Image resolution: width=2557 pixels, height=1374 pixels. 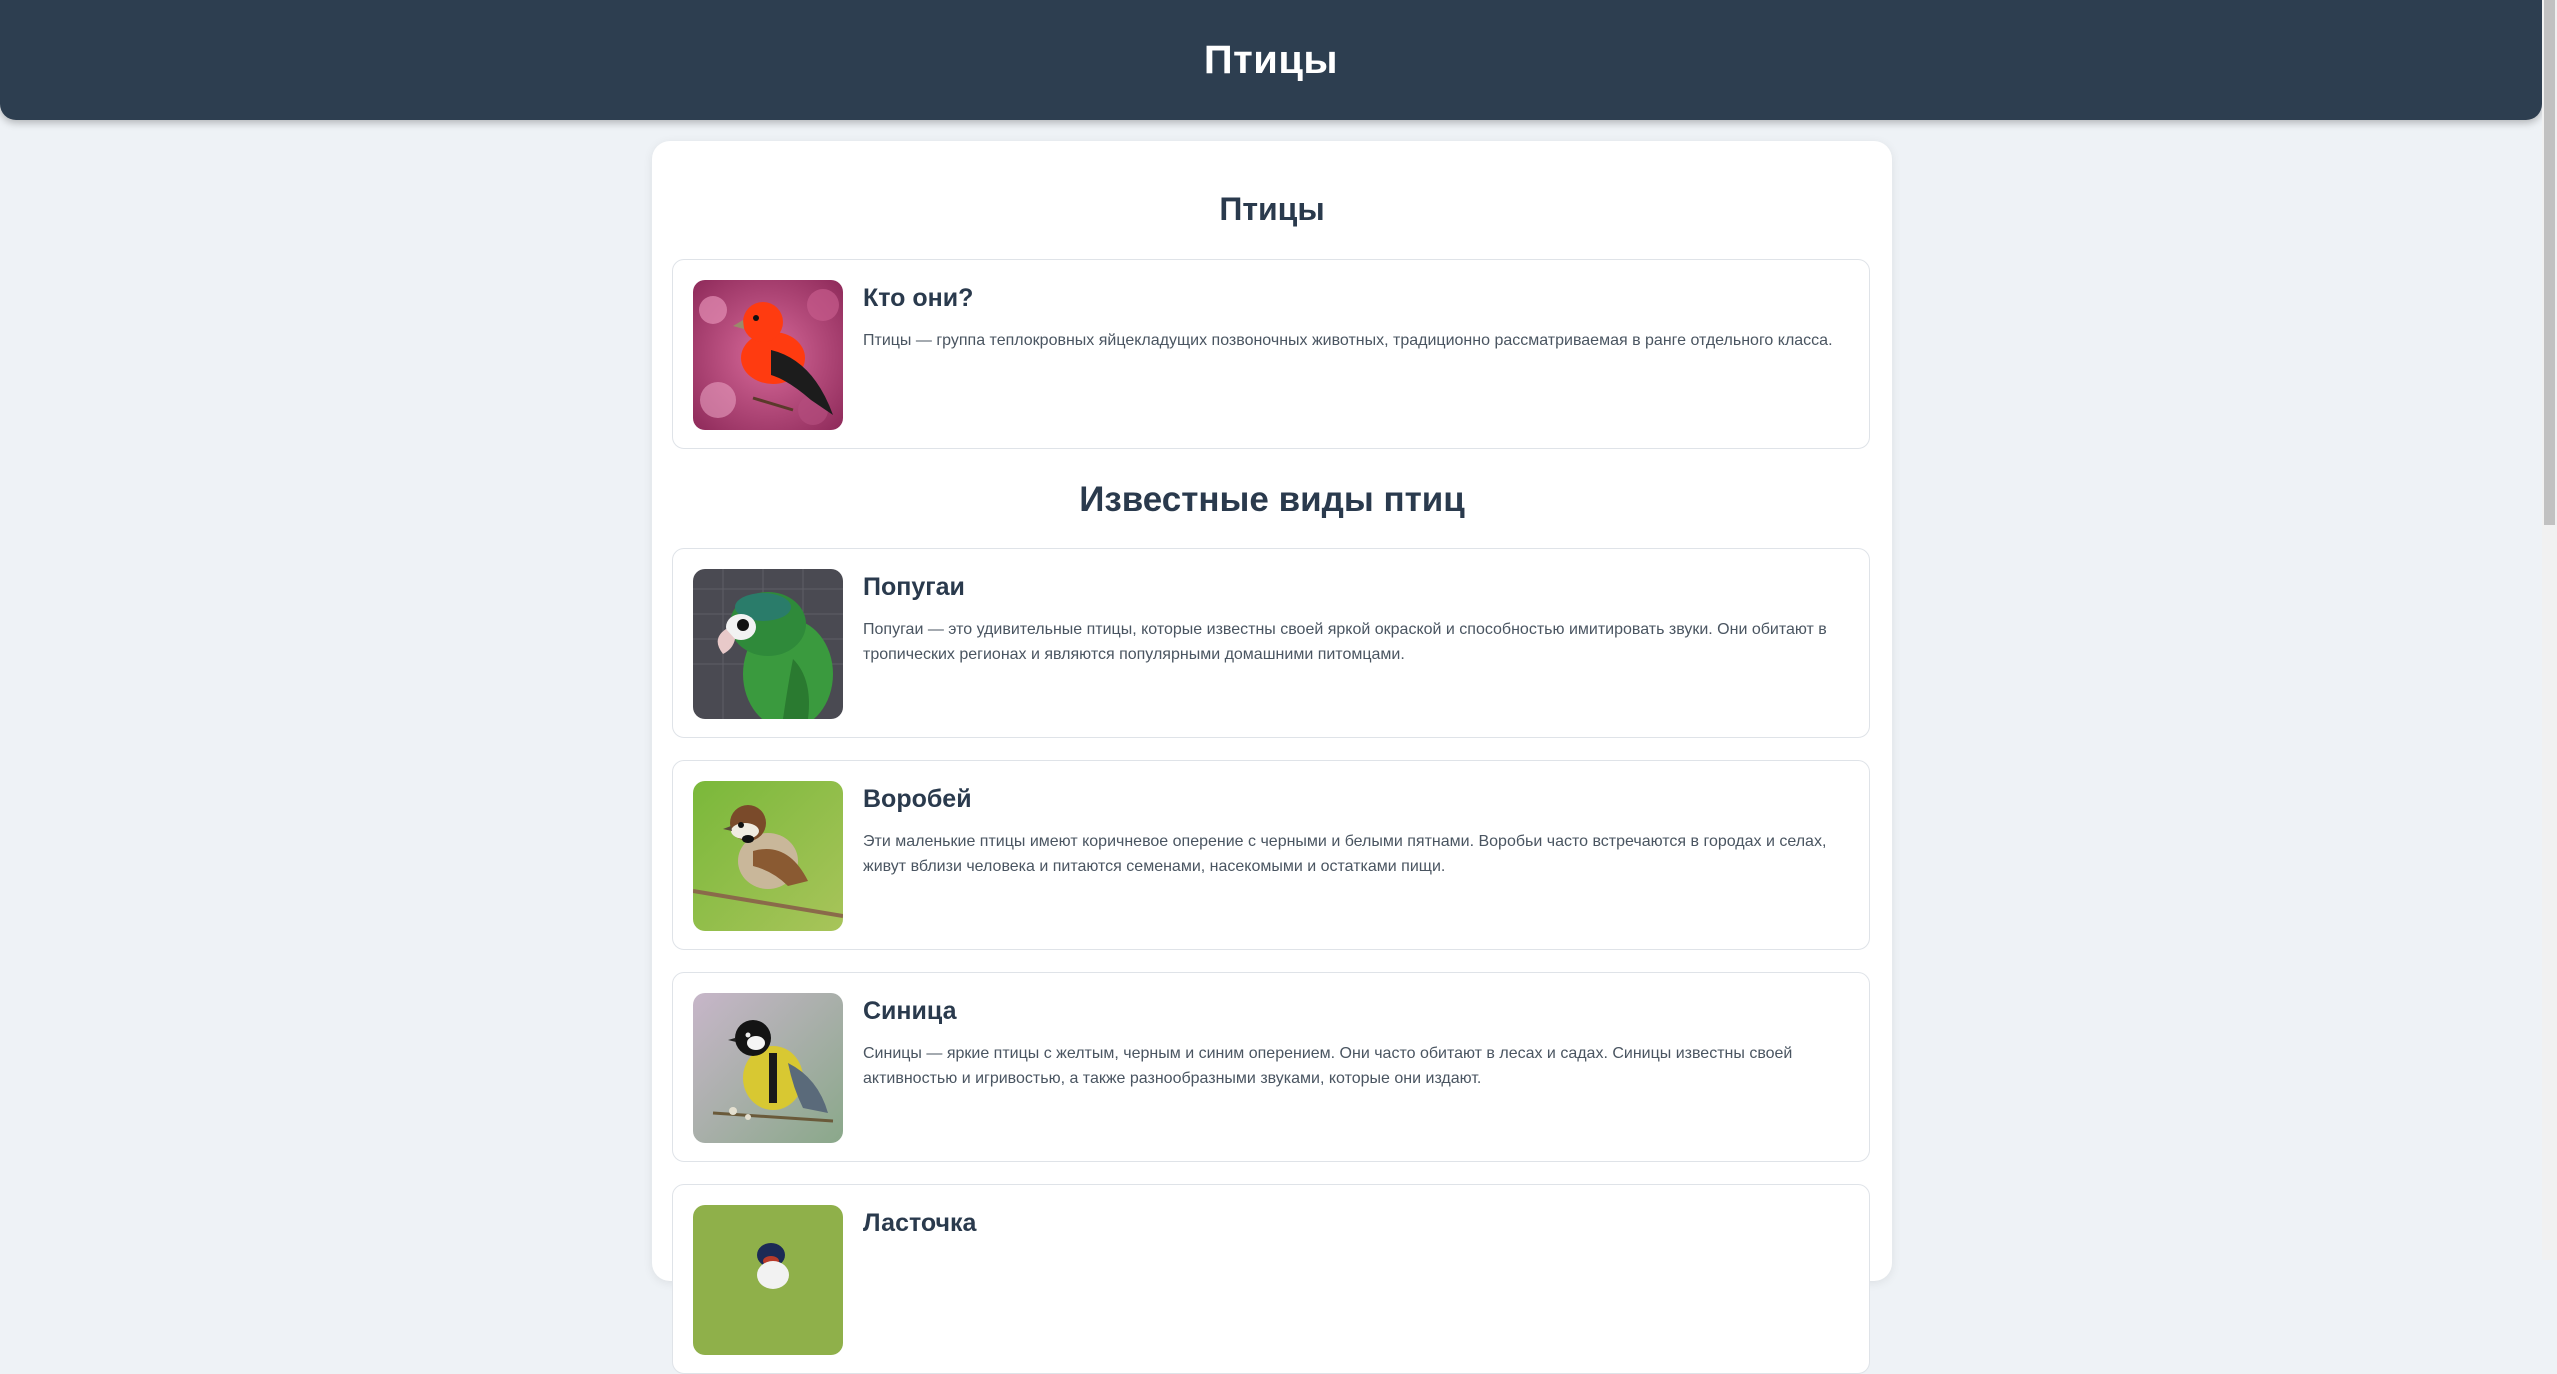 I want to click on parrot-title: Попугаи, so click(x=914, y=587).